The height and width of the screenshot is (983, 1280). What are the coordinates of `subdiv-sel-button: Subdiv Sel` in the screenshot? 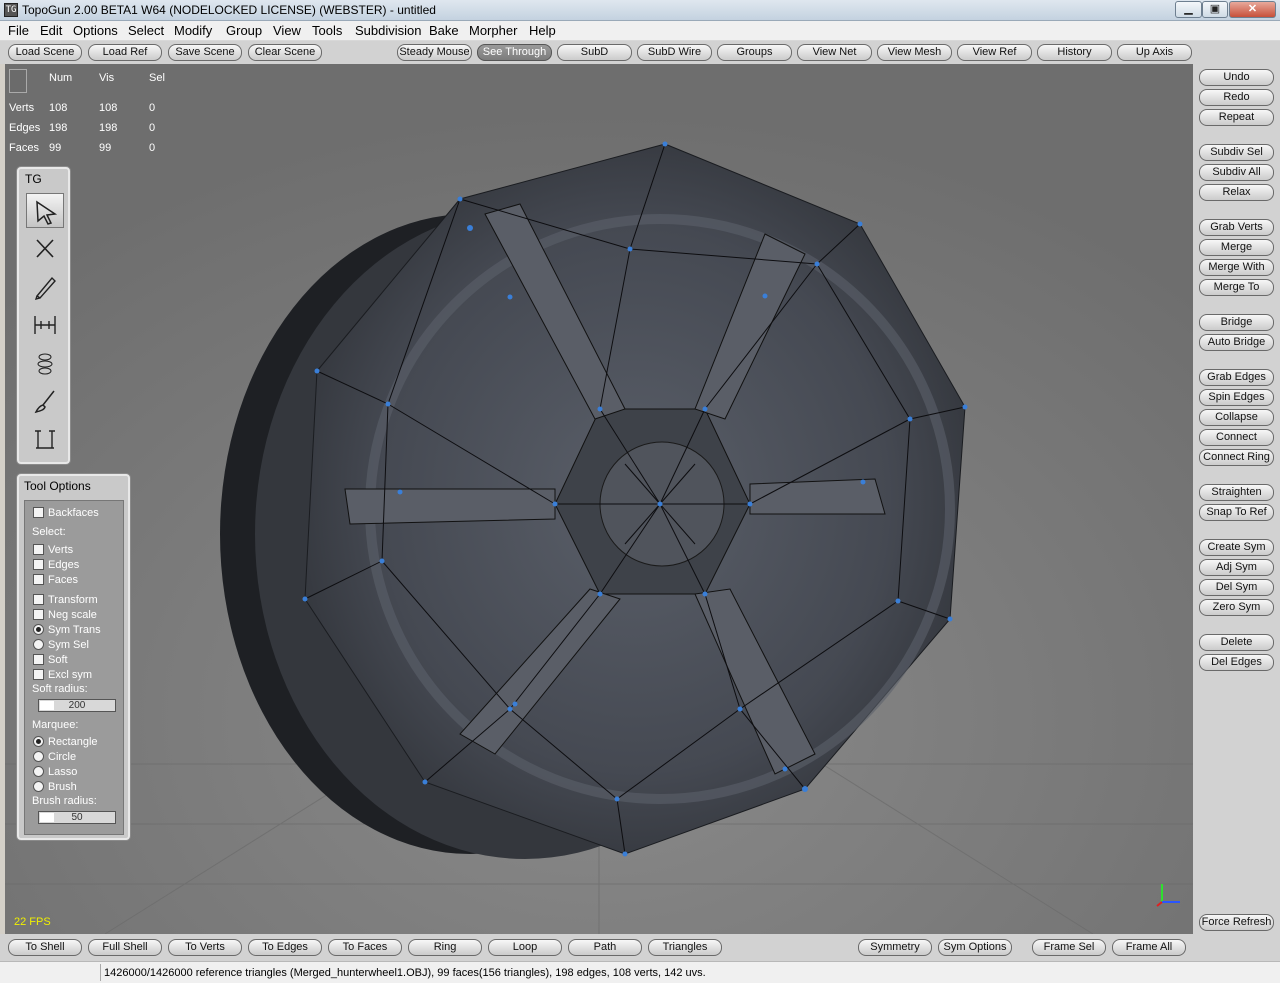 It's located at (1236, 152).